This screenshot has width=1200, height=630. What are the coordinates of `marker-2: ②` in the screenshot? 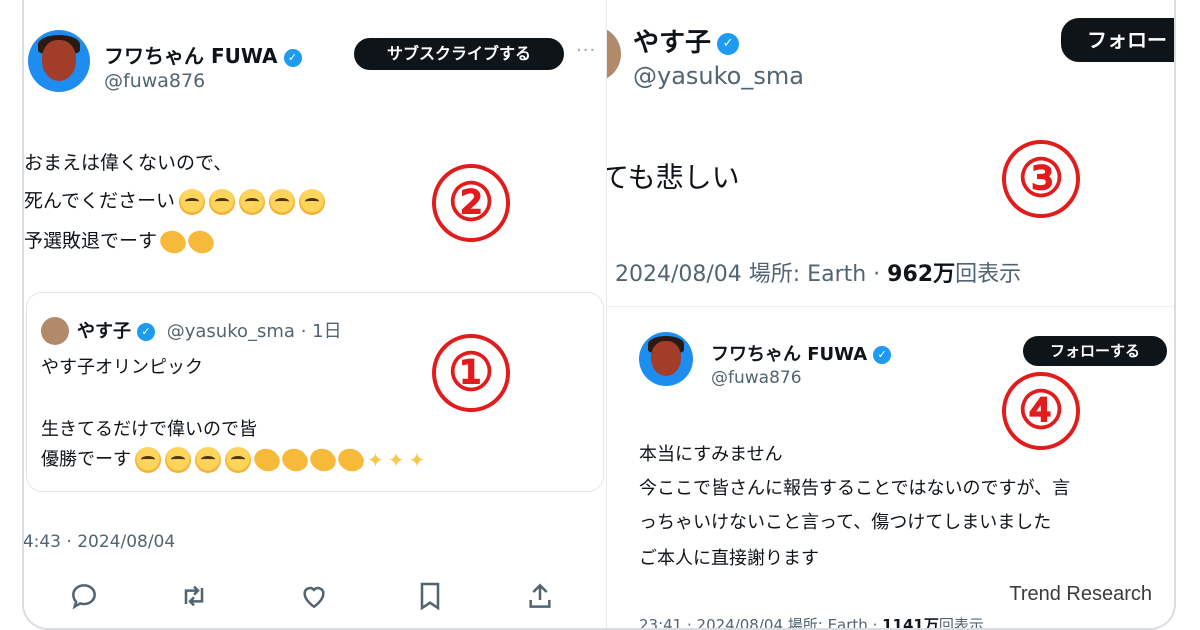 It's located at (471, 203).